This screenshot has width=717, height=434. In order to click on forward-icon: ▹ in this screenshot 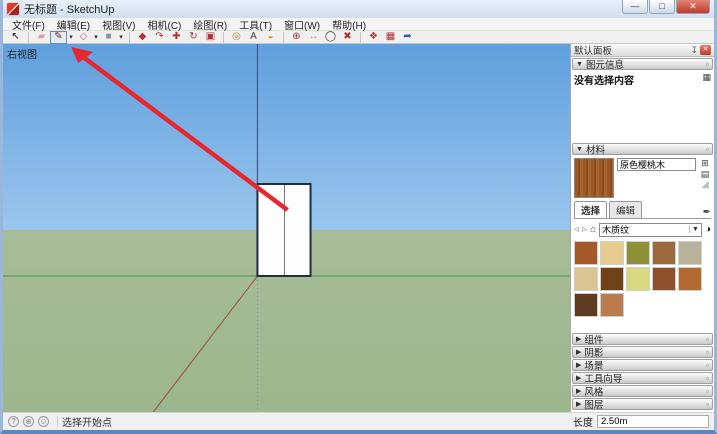, I will do `click(584, 229)`.